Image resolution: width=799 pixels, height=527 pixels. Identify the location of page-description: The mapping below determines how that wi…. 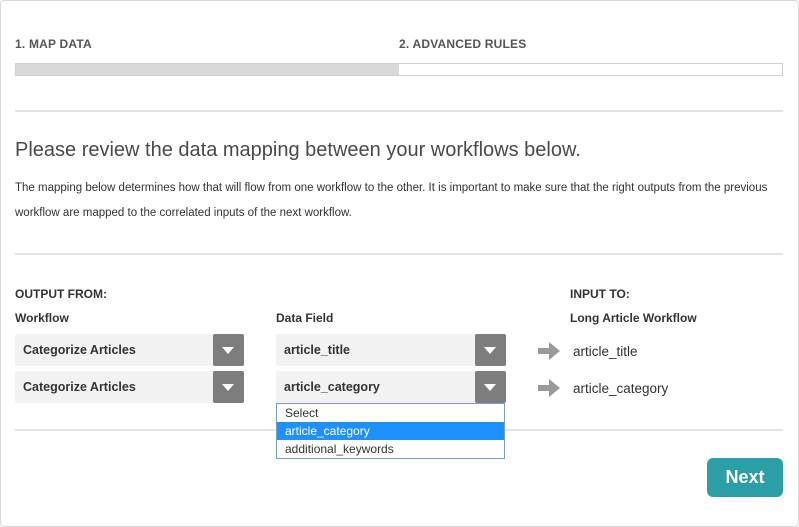
(391, 200).